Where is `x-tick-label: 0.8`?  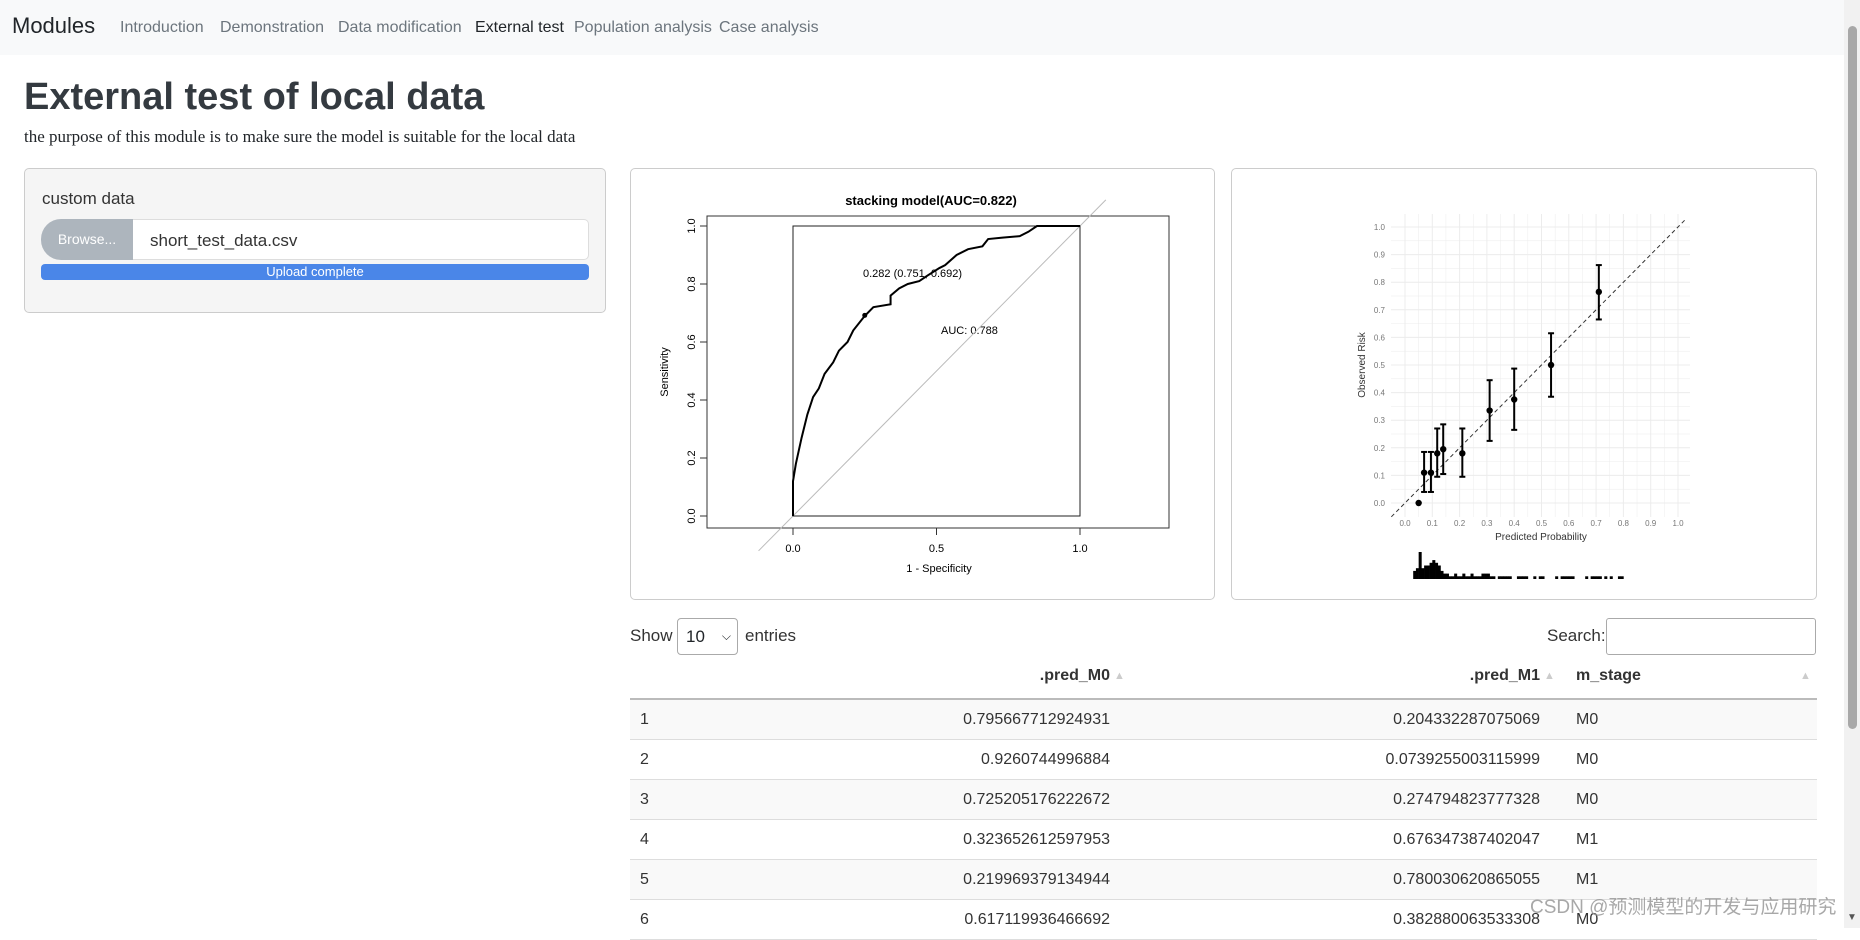 x-tick-label: 0.8 is located at coordinates (1624, 523).